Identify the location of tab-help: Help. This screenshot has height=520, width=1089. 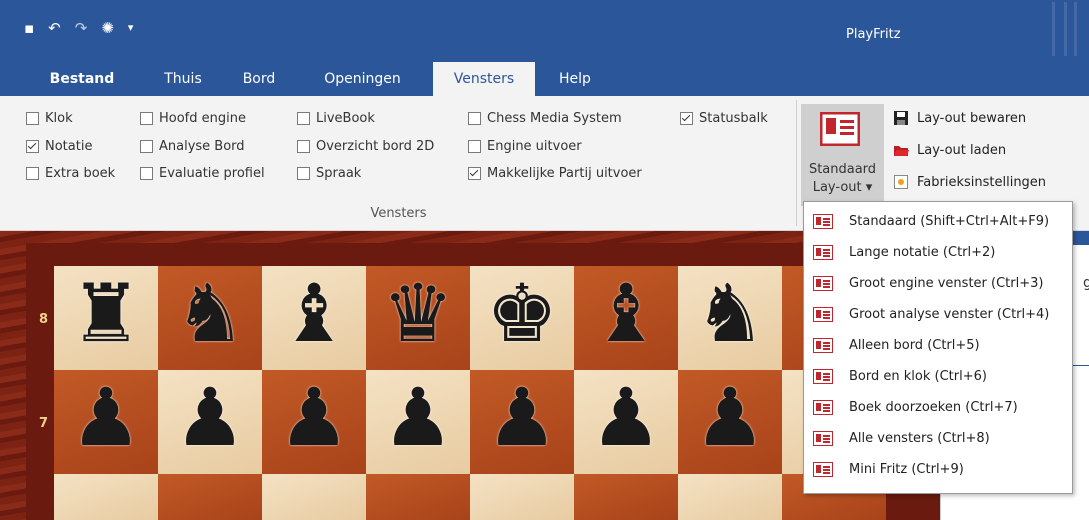
(575, 79).